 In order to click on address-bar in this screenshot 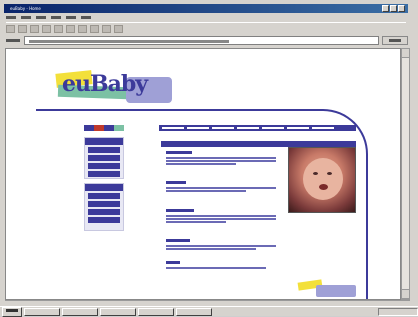, I will do `click(208, 41)`.